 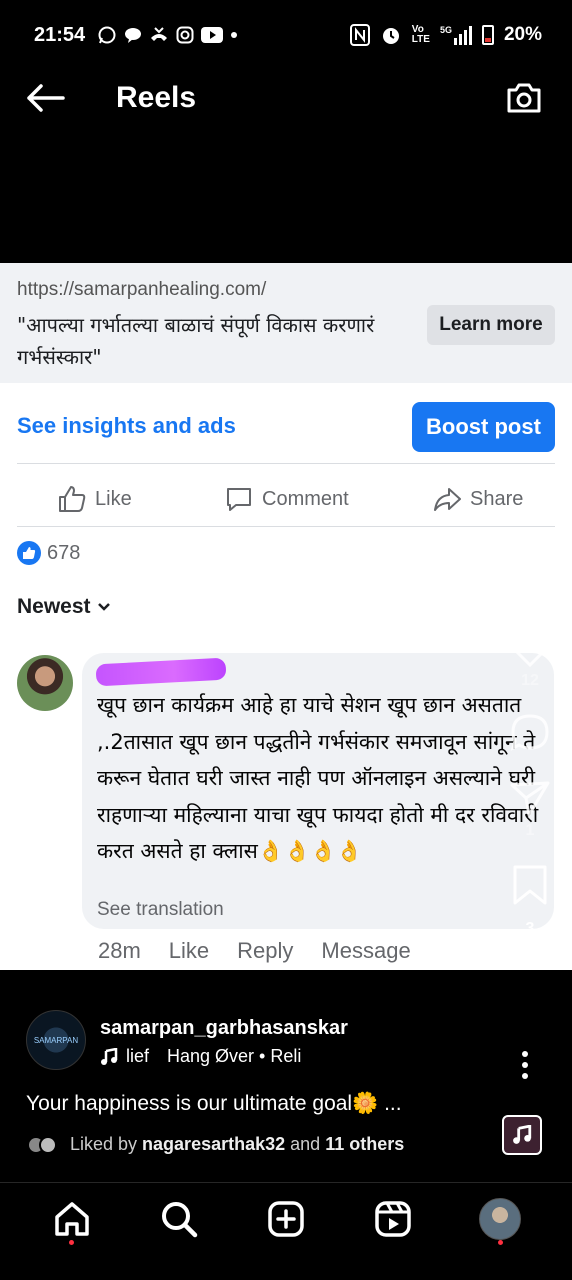 I want to click on boost-post-button: Boost post, so click(x=483, y=427).